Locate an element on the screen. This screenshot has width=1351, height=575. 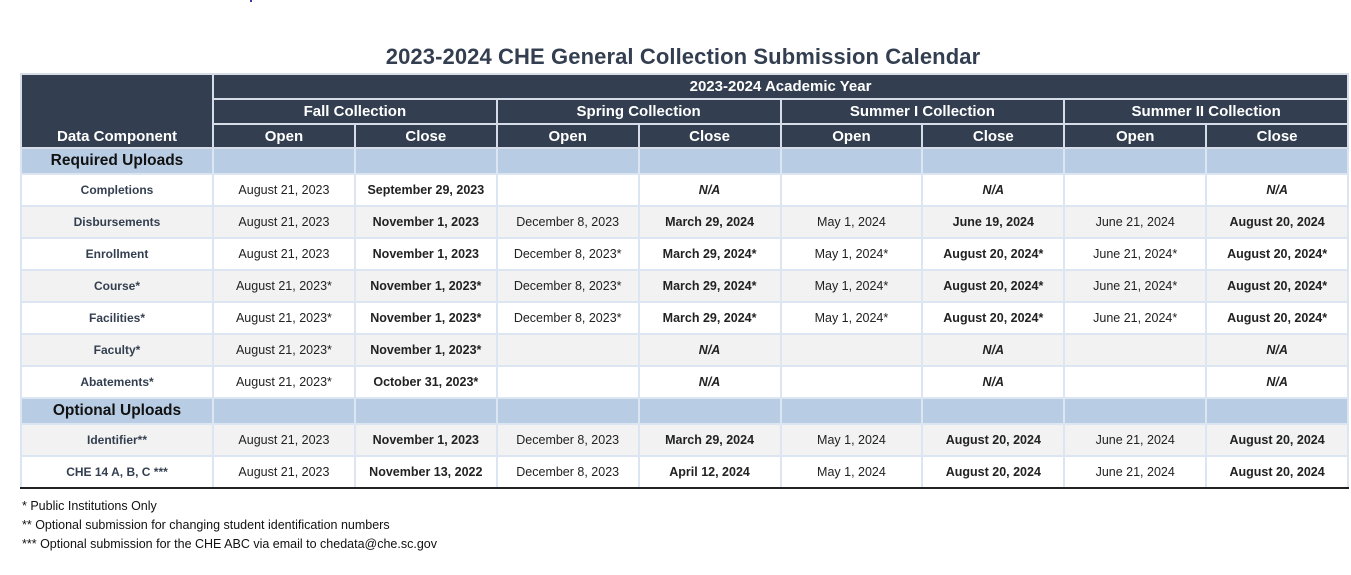
fall-open-header: Open is located at coordinates (284, 136).